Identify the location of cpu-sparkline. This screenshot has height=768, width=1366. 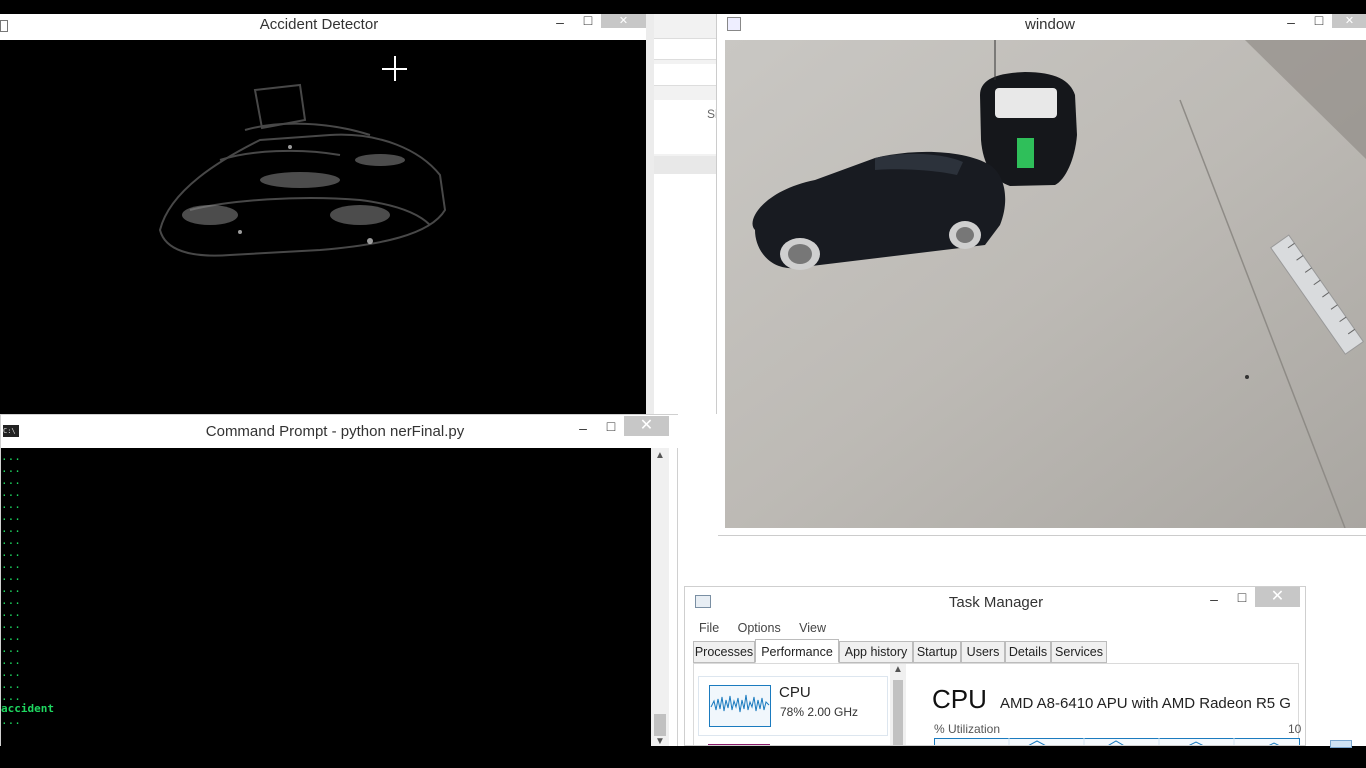
(740, 706).